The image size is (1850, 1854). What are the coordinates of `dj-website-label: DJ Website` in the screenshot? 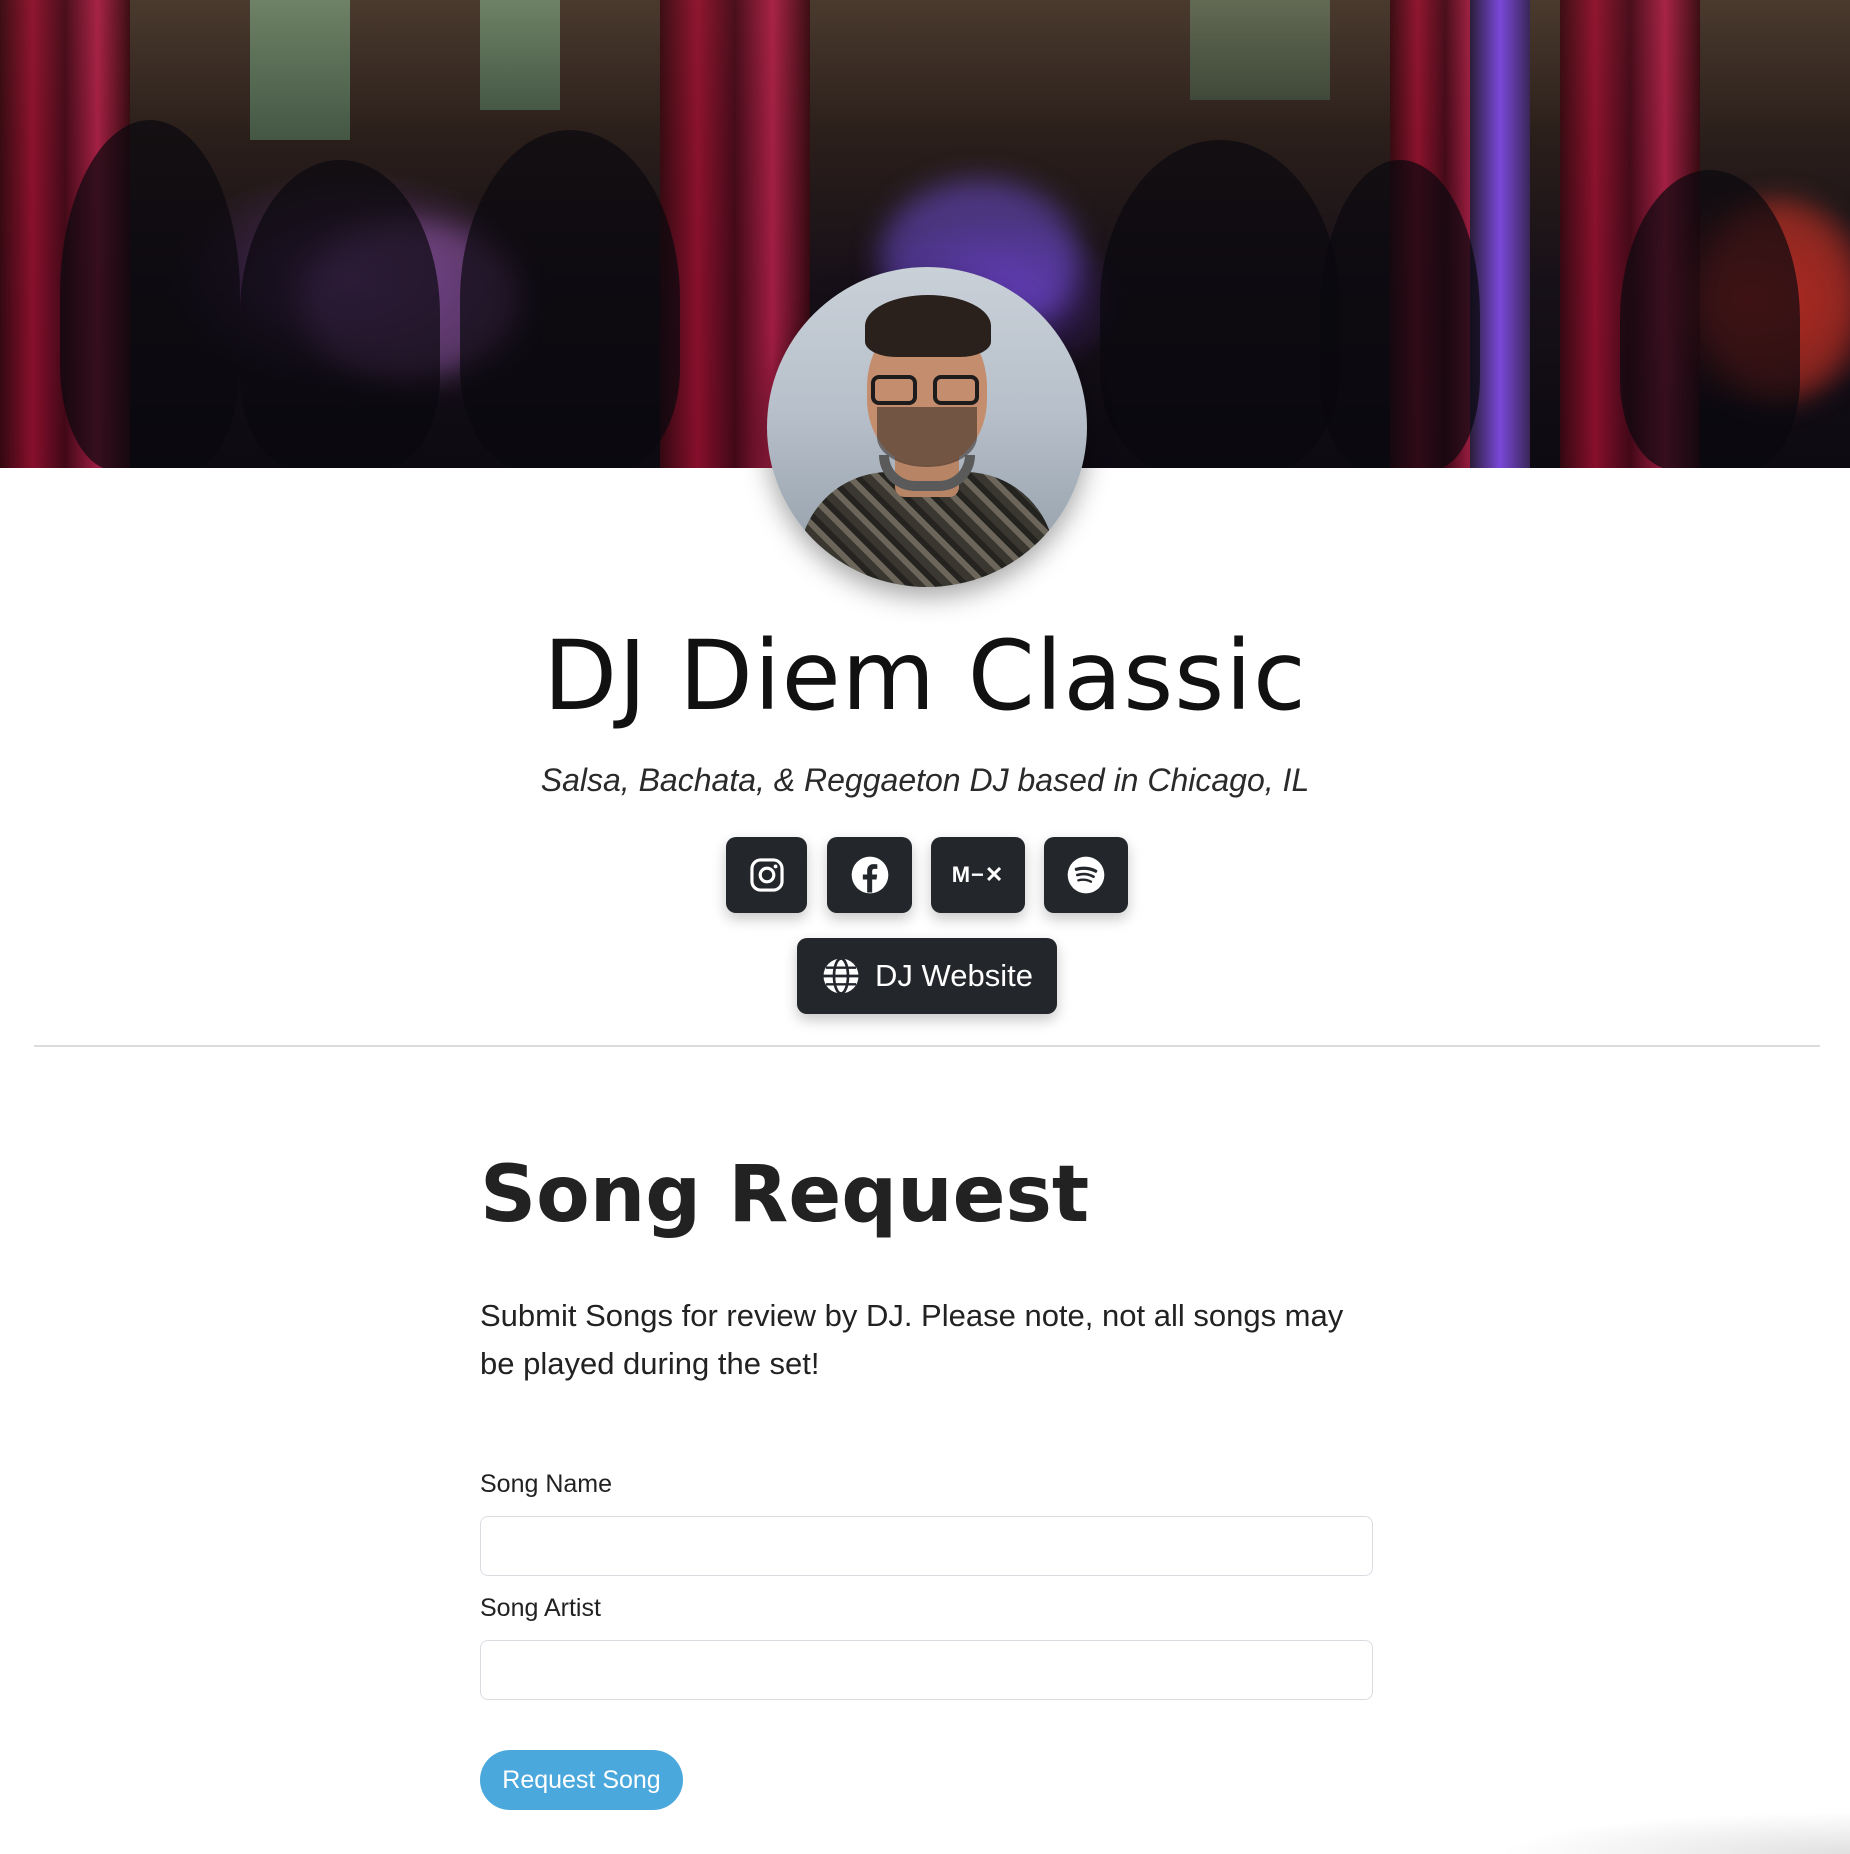 It's located at (954, 975).